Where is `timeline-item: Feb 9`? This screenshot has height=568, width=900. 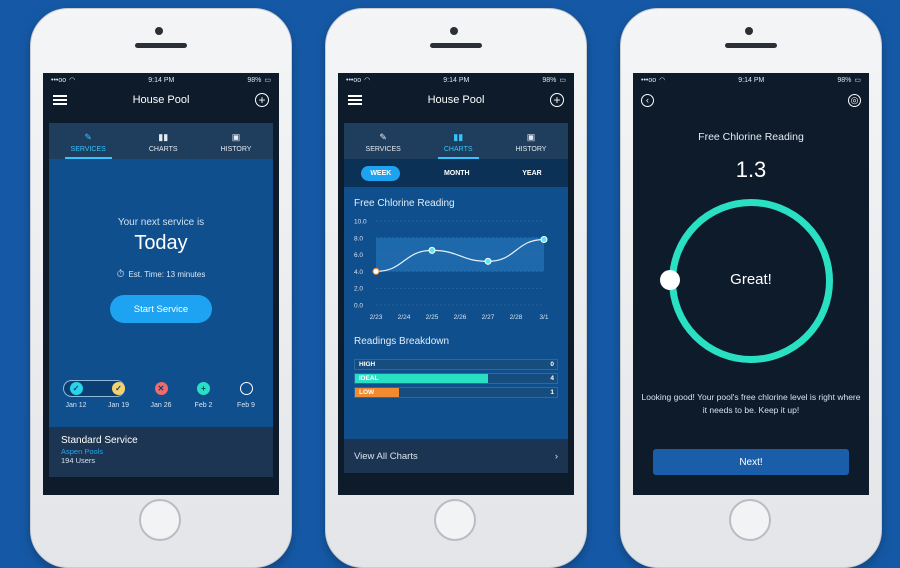 timeline-item: Feb 9 is located at coordinates (246, 393).